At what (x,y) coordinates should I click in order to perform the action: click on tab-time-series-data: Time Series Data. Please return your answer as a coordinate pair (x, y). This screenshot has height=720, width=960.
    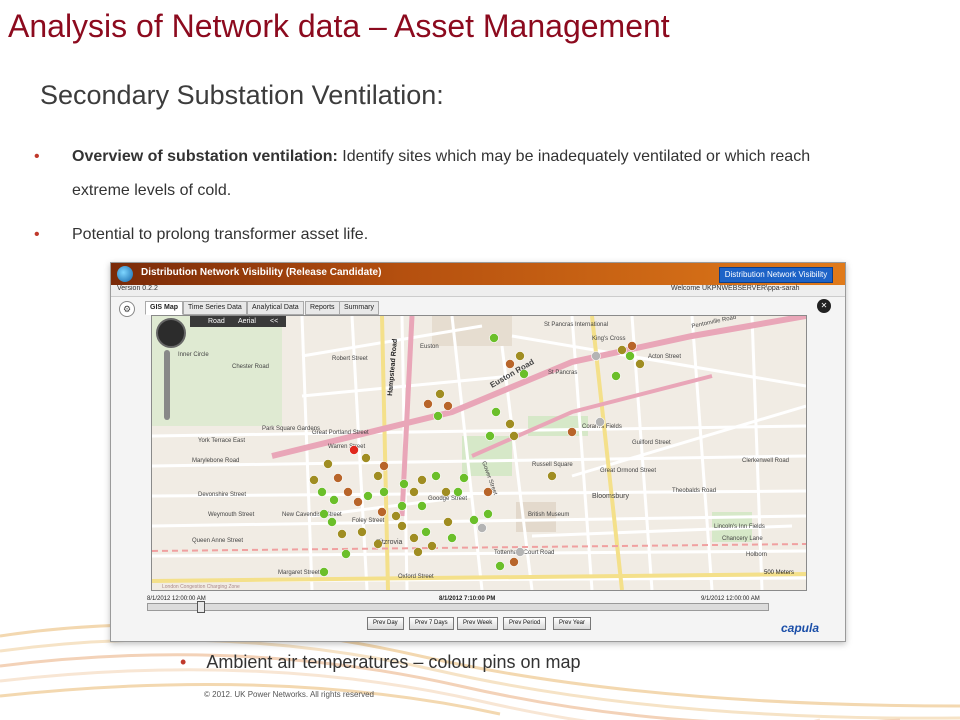
    Looking at the image, I should click on (215, 308).